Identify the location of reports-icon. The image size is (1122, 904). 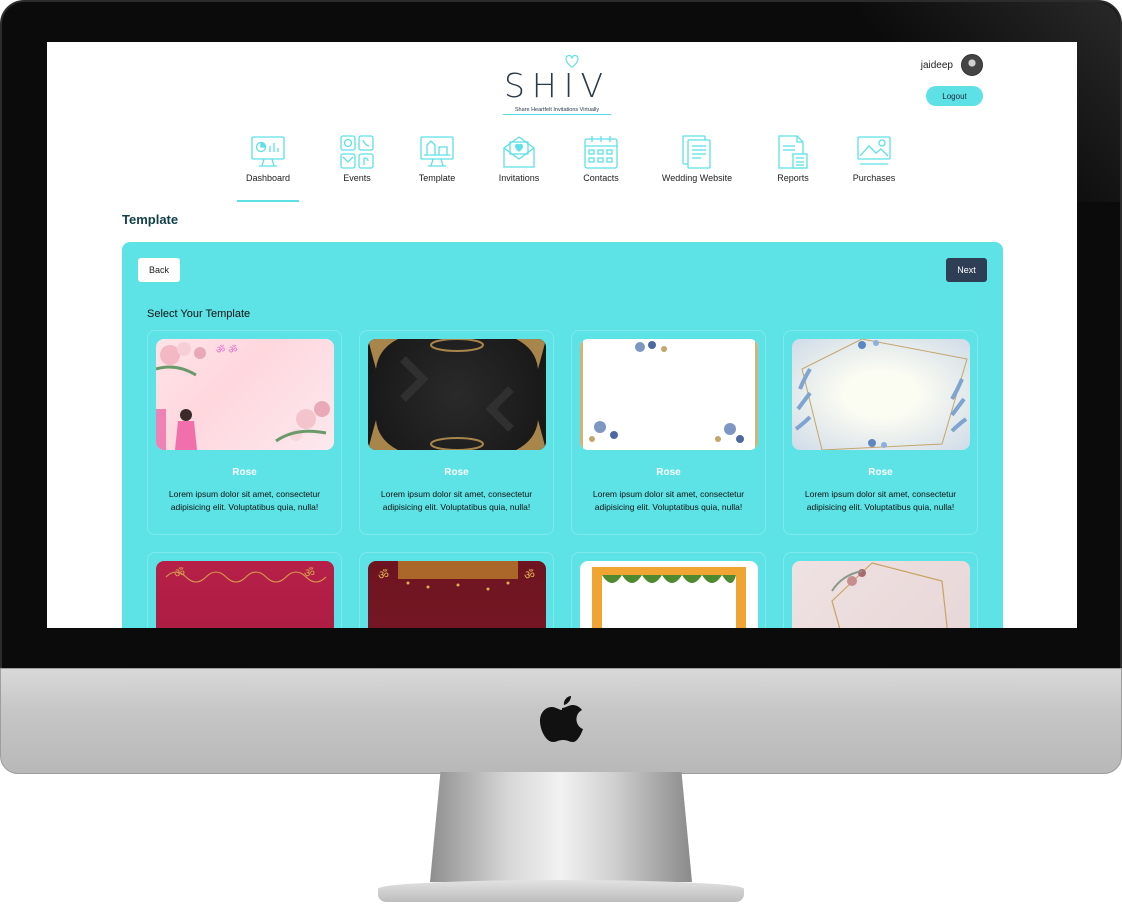
(793, 152).